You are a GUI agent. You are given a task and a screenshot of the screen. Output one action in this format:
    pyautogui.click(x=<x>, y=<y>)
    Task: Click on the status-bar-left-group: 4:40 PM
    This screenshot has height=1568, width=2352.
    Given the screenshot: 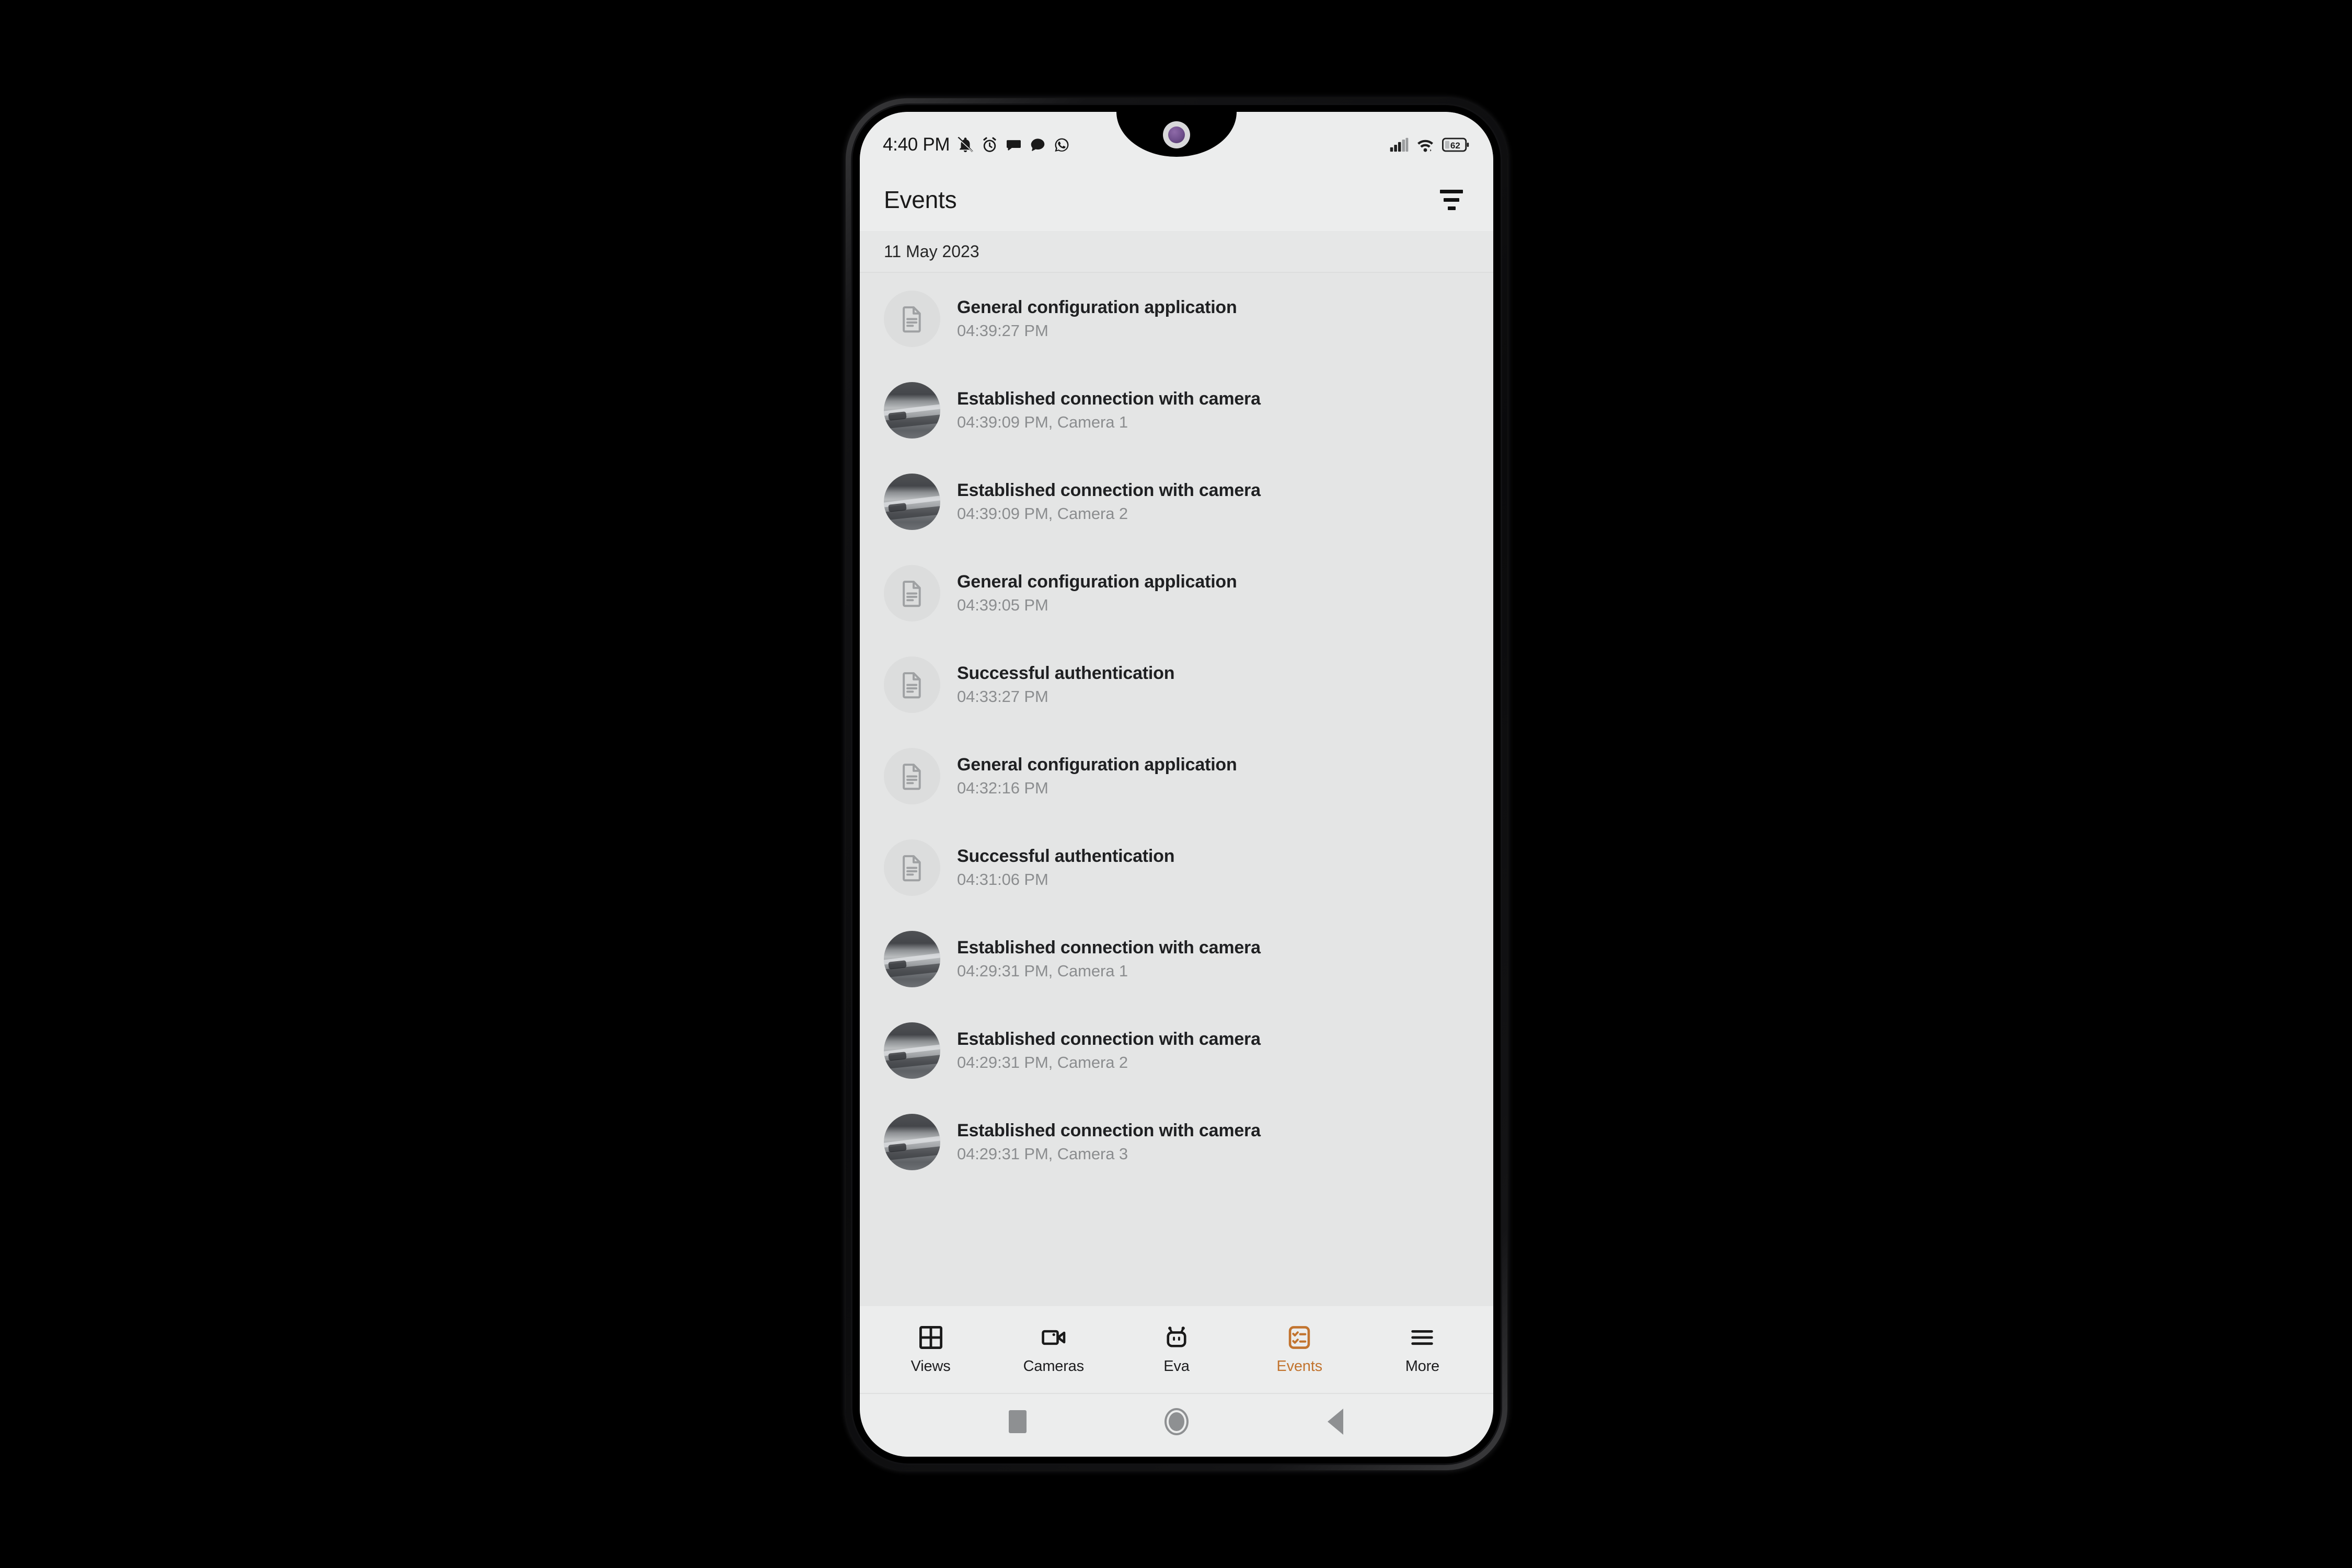 What is the action you would take?
    pyautogui.click(x=976, y=140)
    